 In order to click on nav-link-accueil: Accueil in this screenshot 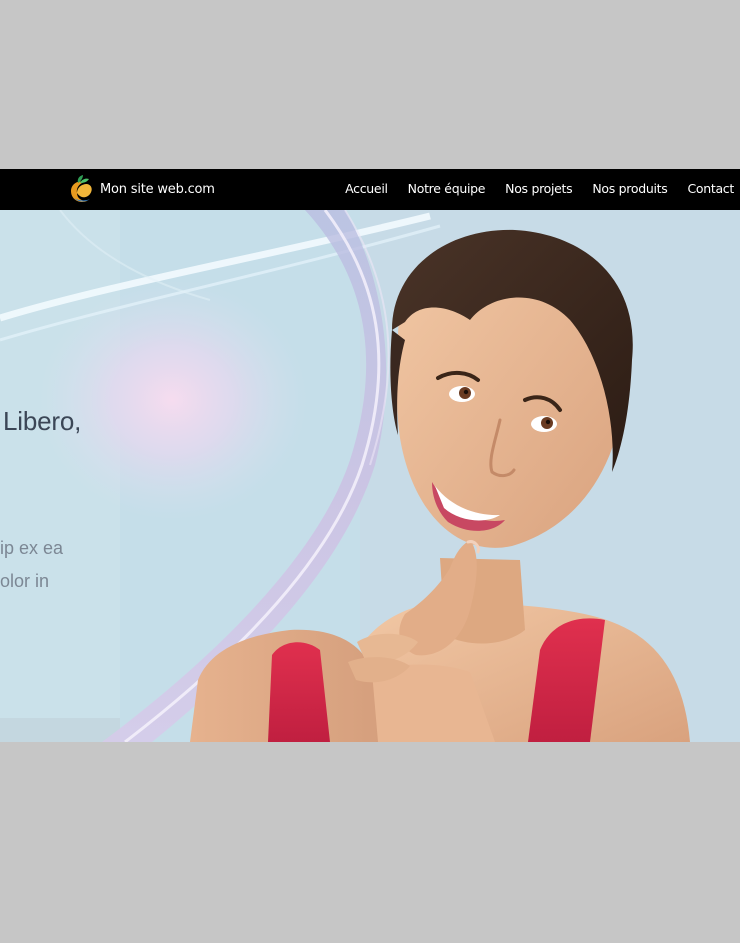, I will do `click(366, 190)`.